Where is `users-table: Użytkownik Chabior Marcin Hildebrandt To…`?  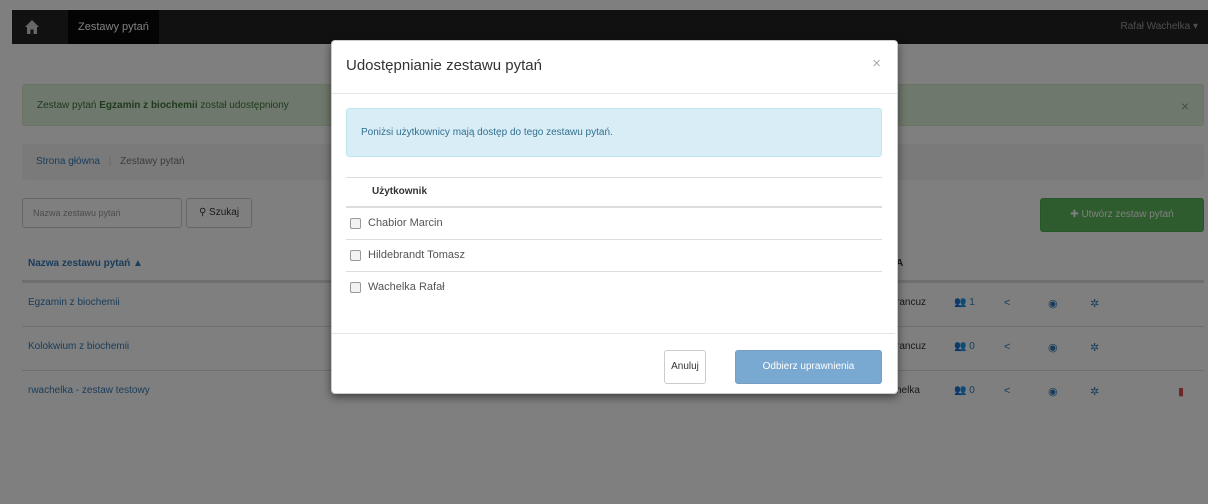 users-table: Użytkownik Chabior Marcin Hildebrandt To… is located at coordinates (614, 240).